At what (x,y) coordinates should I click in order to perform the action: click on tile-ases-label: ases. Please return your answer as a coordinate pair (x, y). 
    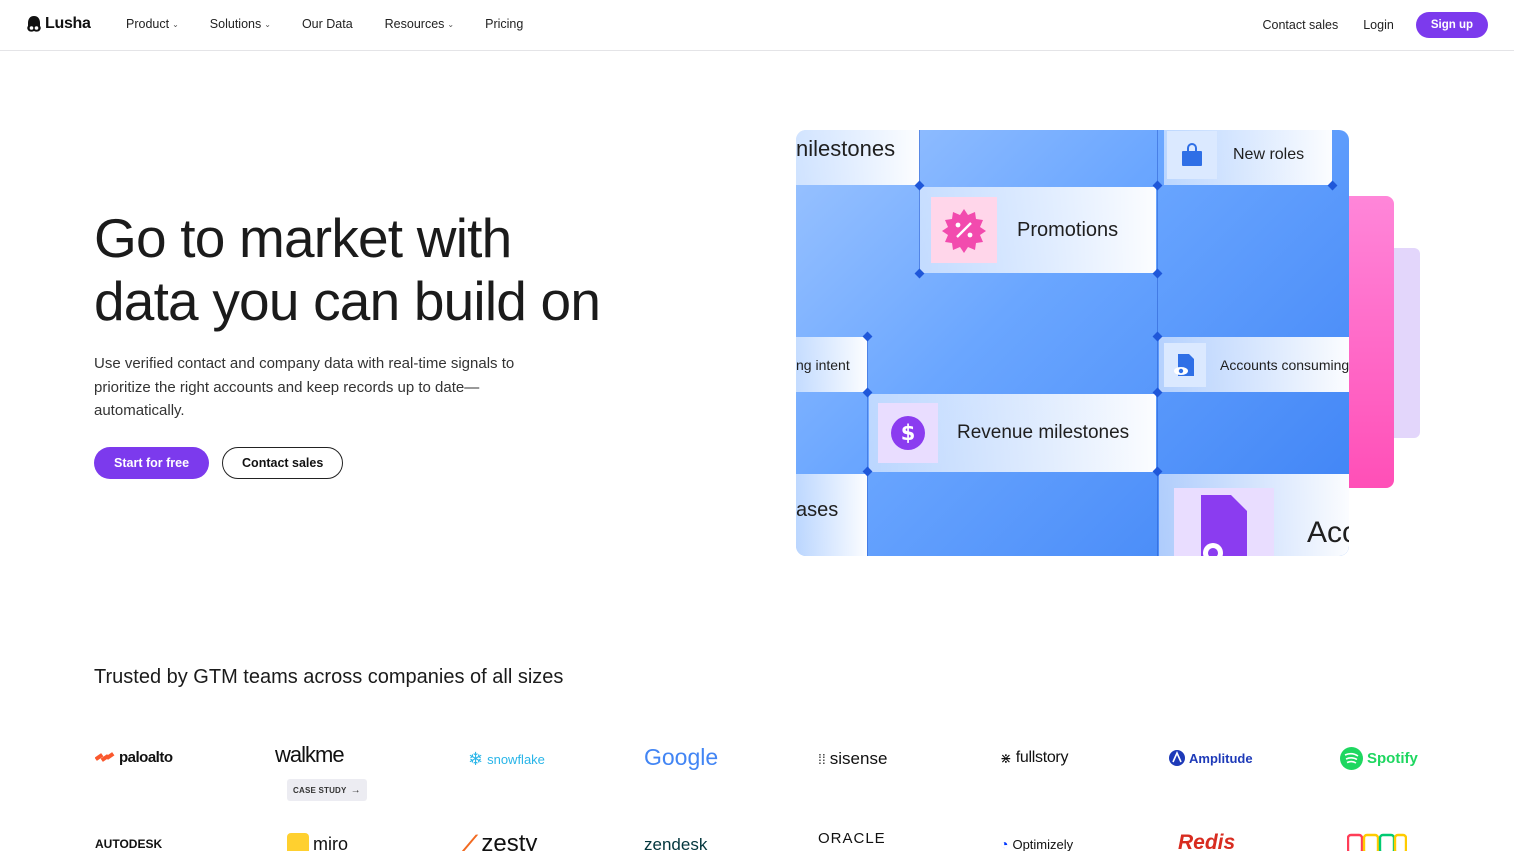
    Looking at the image, I should click on (817, 509).